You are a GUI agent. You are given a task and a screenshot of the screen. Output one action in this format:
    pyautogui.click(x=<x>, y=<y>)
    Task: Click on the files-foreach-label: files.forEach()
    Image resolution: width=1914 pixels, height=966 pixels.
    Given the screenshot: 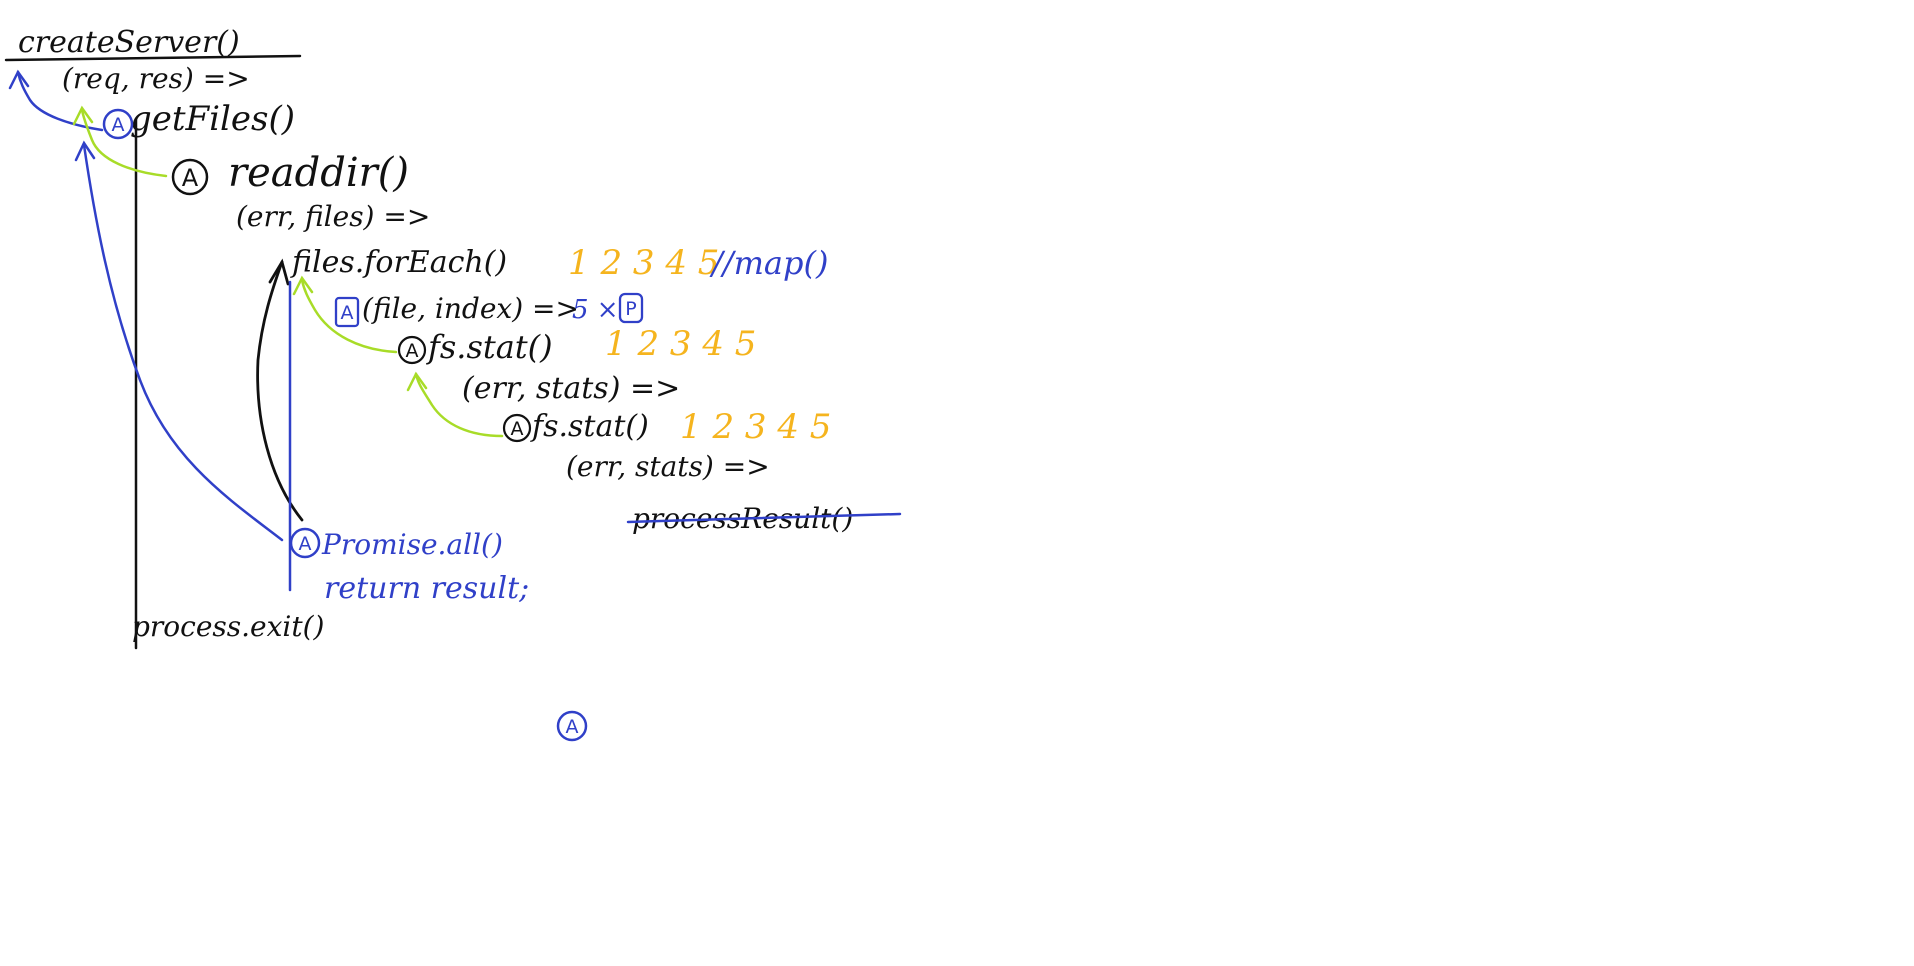 What is the action you would take?
    pyautogui.click(x=398, y=262)
    